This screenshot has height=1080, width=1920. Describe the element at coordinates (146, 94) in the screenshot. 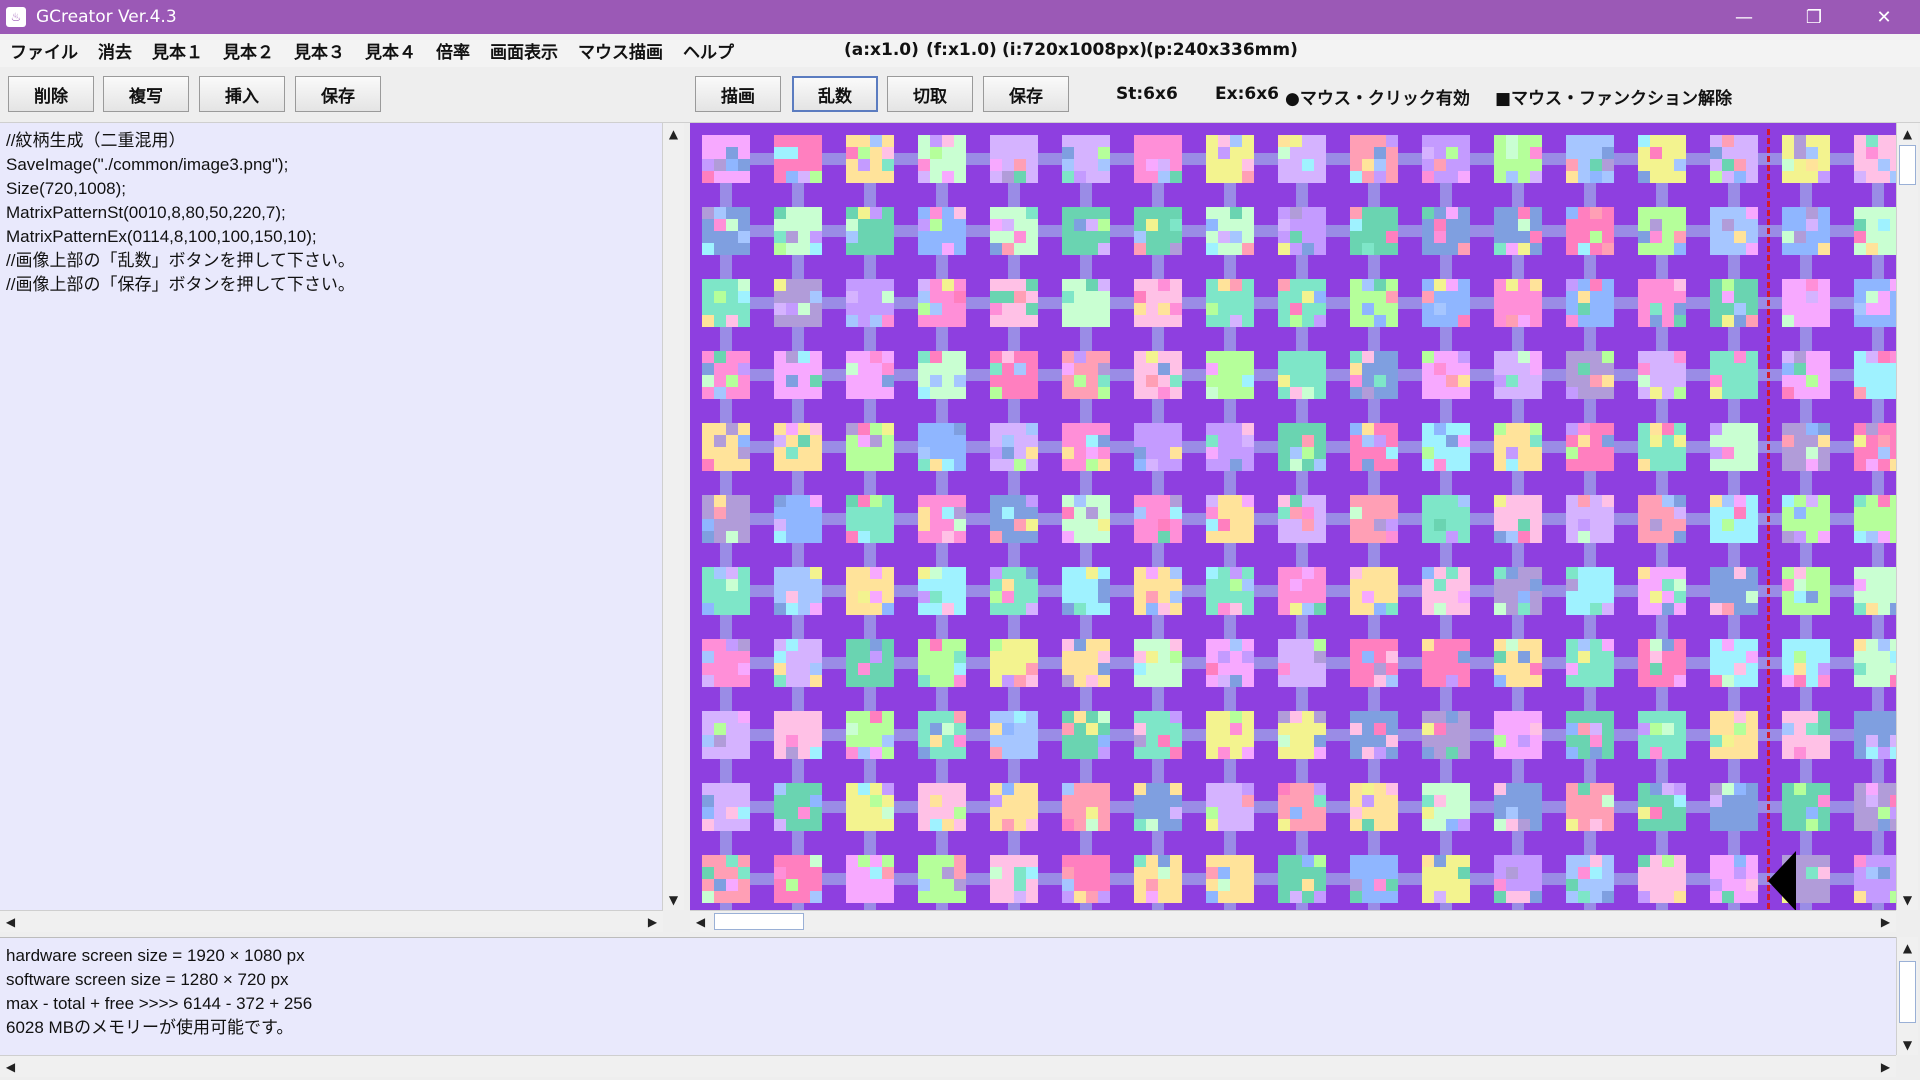

I see `copy-button: 複写` at that location.